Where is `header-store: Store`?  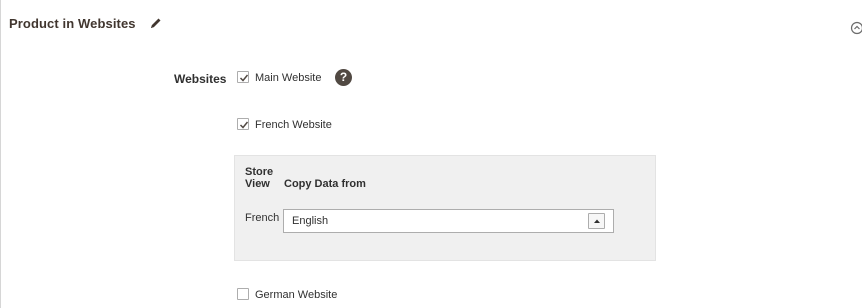 header-store: Store is located at coordinates (259, 172).